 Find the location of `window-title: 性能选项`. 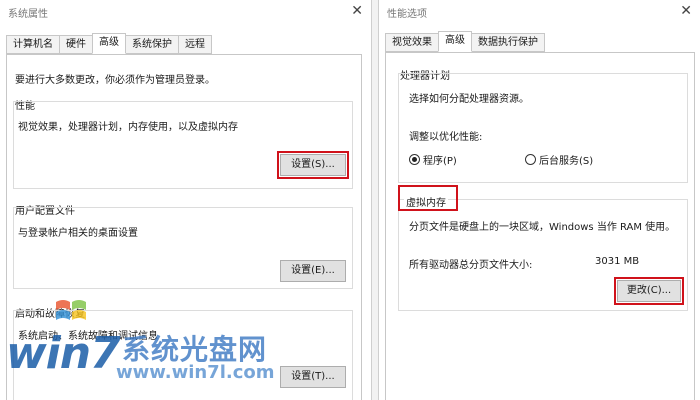

window-title: 性能选项 is located at coordinates (407, 14).